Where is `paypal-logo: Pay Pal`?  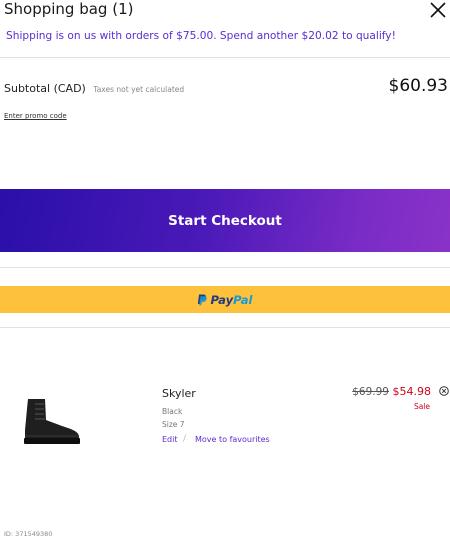 paypal-logo: Pay Pal is located at coordinates (225, 299).